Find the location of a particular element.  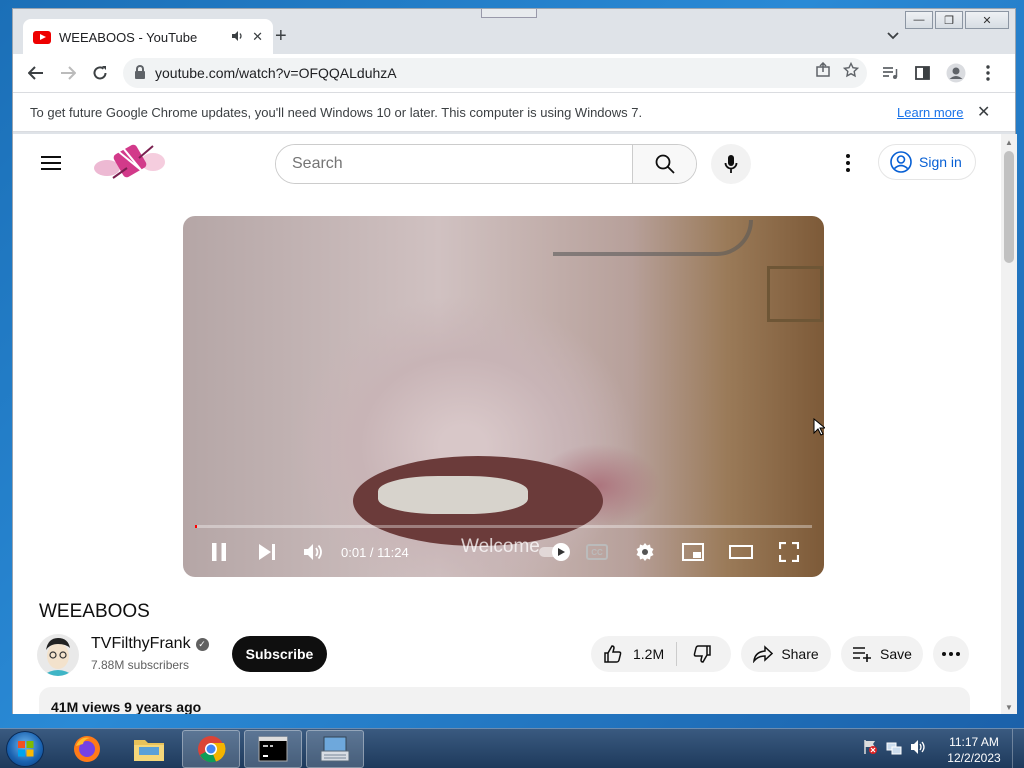

search-box is located at coordinates (486, 164).